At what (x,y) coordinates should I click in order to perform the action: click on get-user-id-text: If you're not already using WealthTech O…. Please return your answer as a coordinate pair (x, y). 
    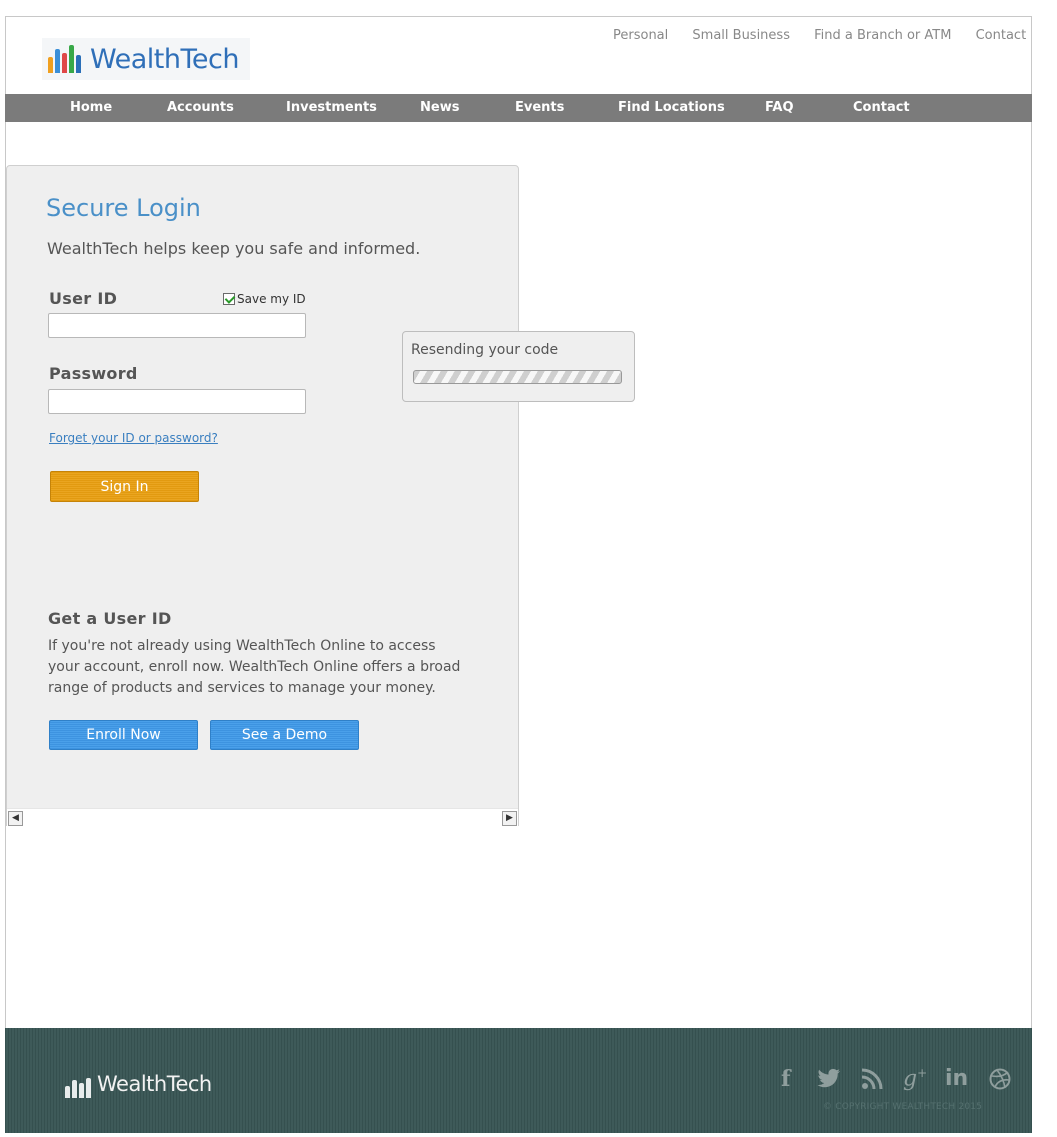
    Looking at the image, I should click on (254, 667).